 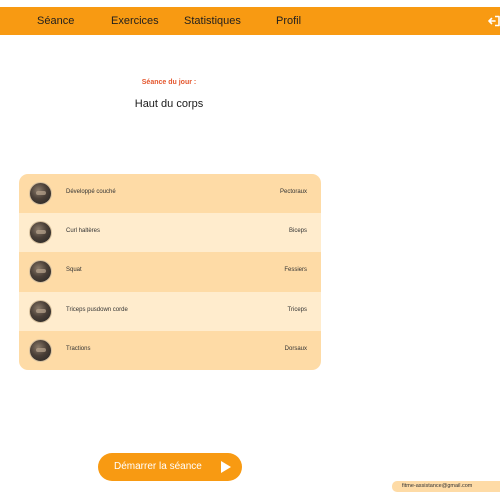 What do you see at coordinates (494, 21) in the screenshot?
I see `logout-arrow-icon` at bounding box center [494, 21].